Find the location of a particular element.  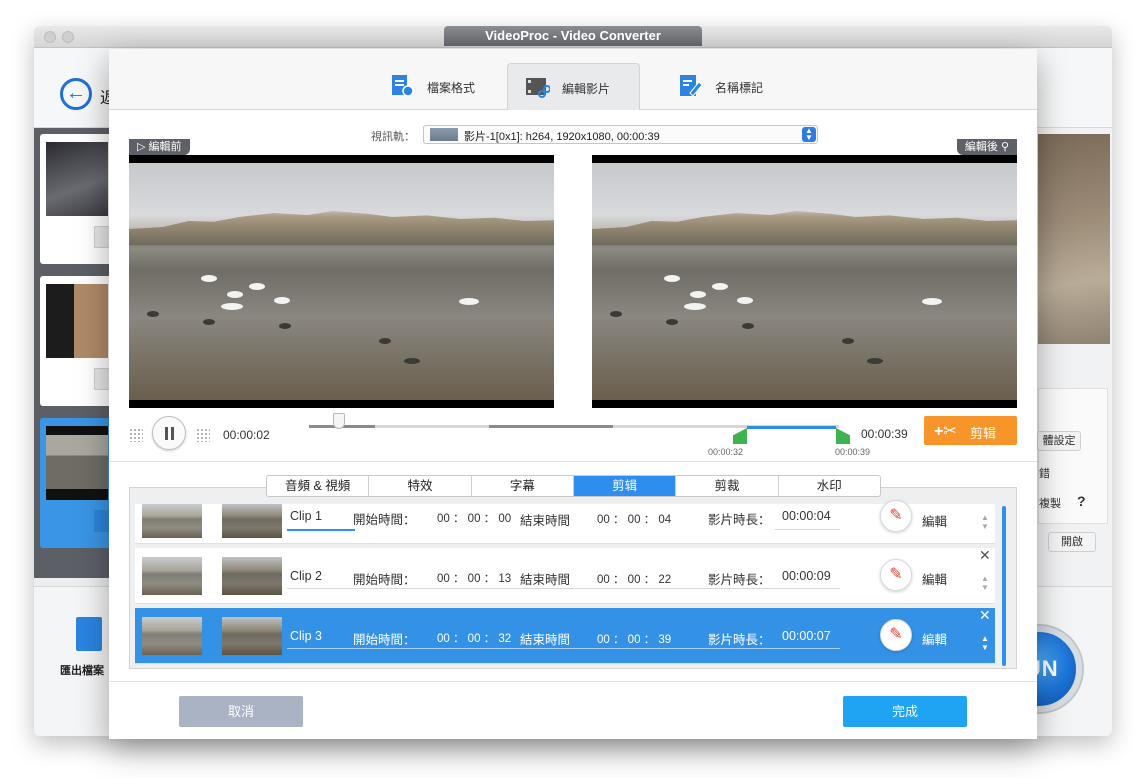

subtab-crop: 剪裁 is located at coordinates (727, 486).